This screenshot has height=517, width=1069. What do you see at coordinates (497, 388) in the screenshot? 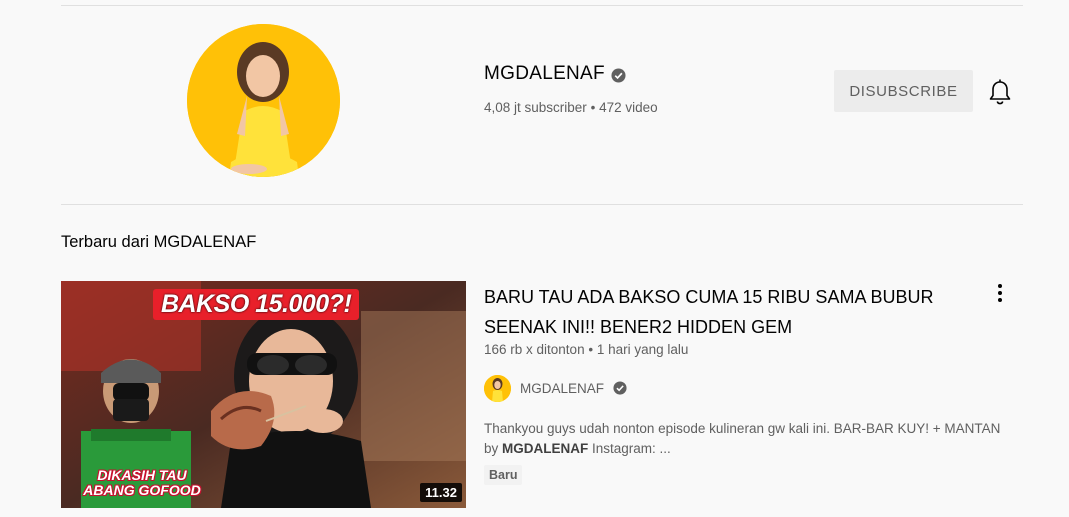
I see `uploader-avatar` at bounding box center [497, 388].